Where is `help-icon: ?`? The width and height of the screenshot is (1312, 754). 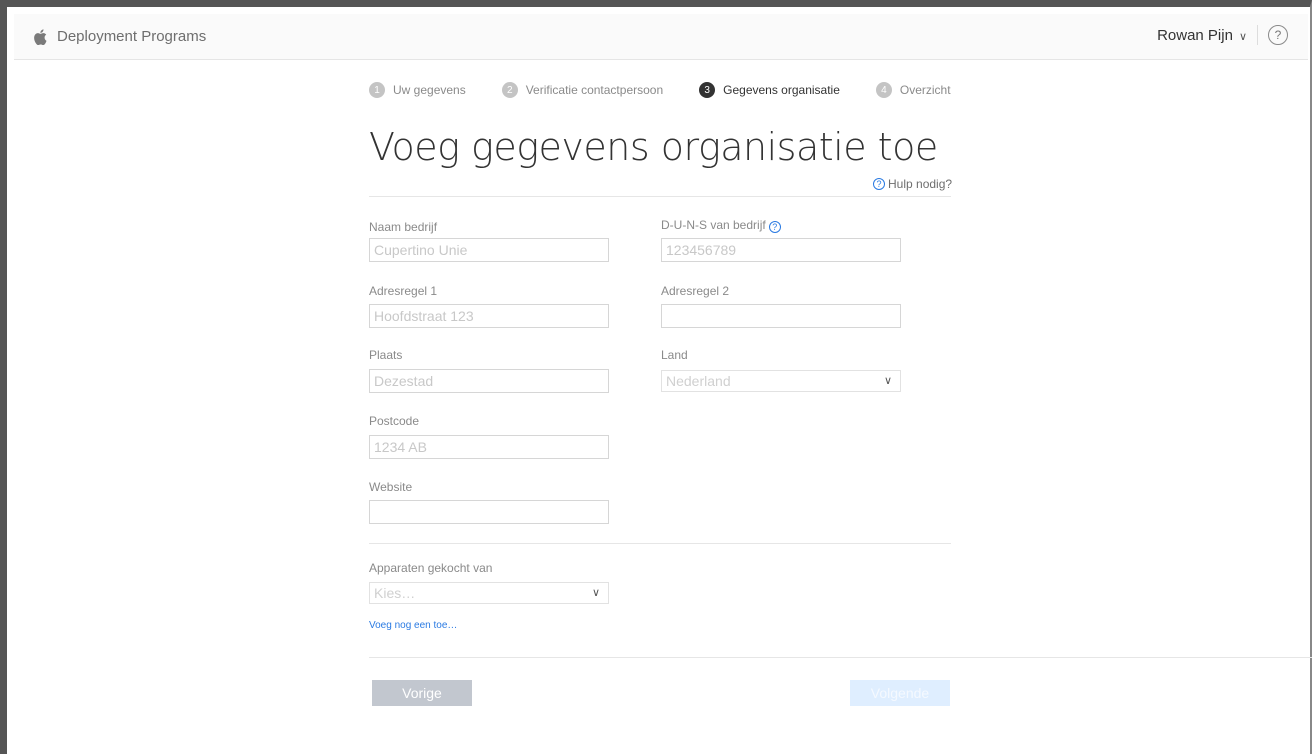 help-icon: ? is located at coordinates (1278, 35).